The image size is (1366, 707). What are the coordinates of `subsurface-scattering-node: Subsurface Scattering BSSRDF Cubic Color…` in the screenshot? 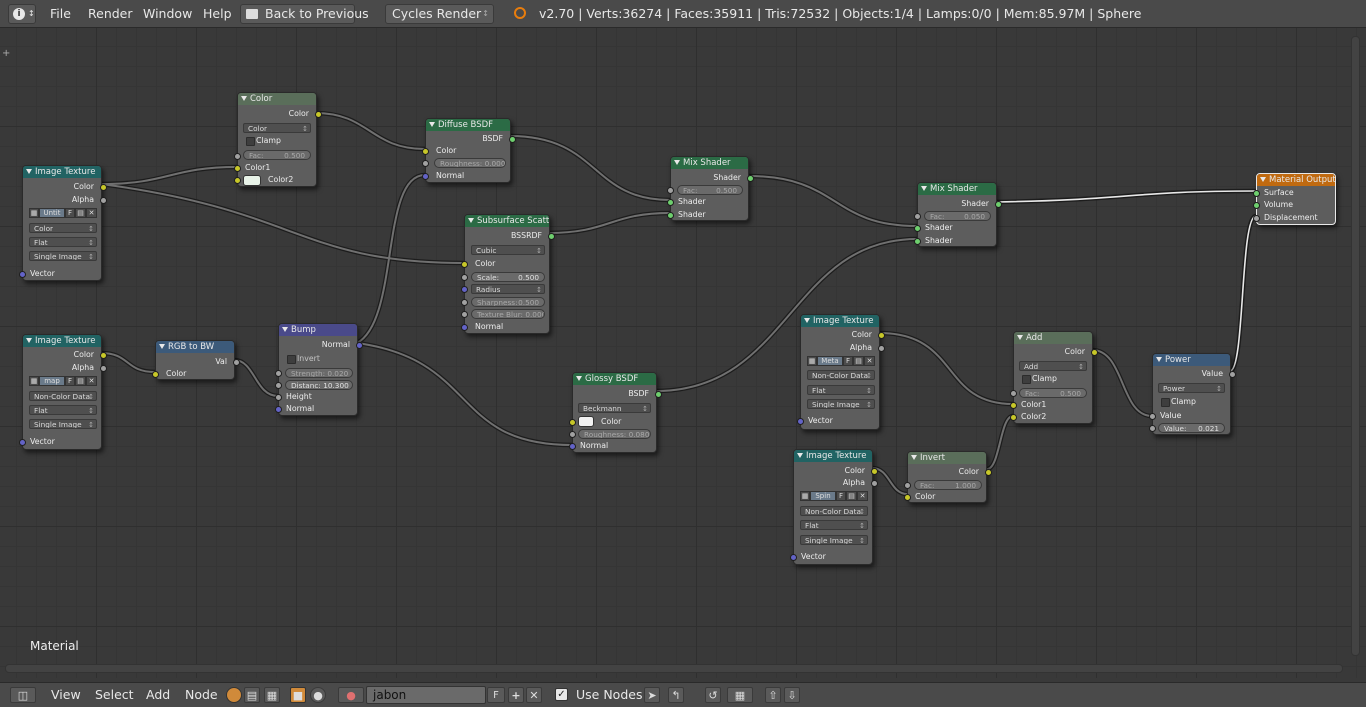 It's located at (508, 274).